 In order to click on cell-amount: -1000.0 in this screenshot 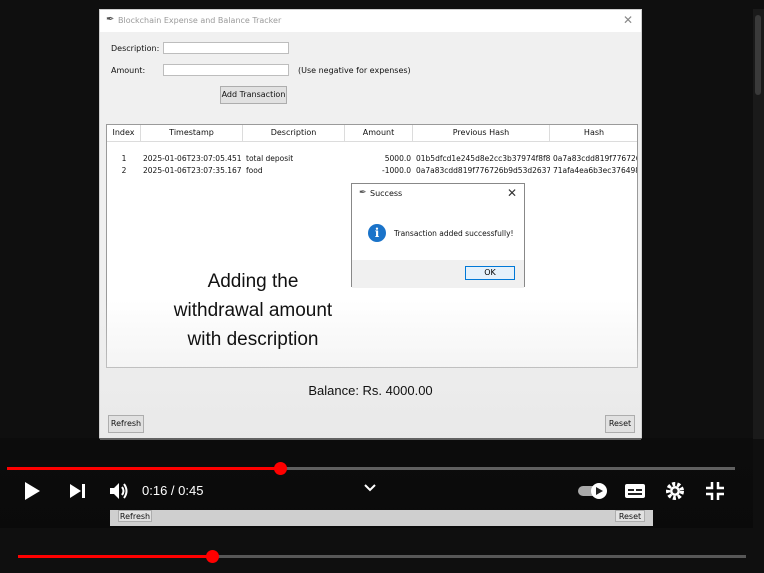, I will do `click(396, 170)`.